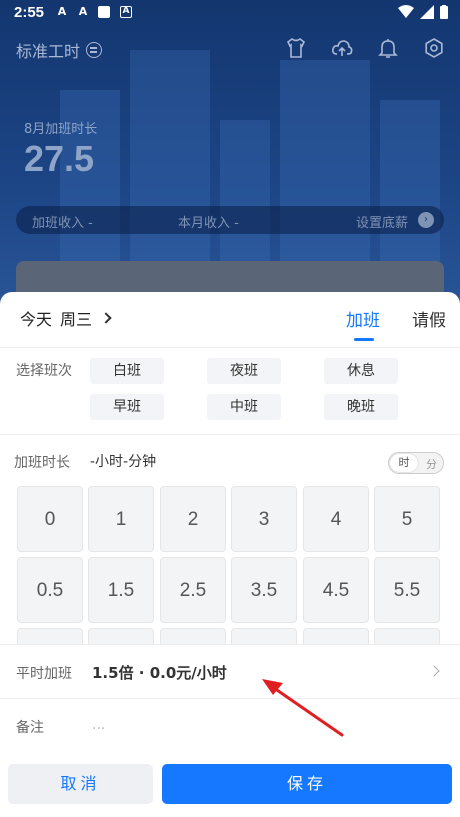 Image resolution: width=460 pixels, height=817 pixels. What do you see at coordinates (42, 463) in the screenshot?
I see `duration-label: 加班时长` at bounding box center [42, 463].